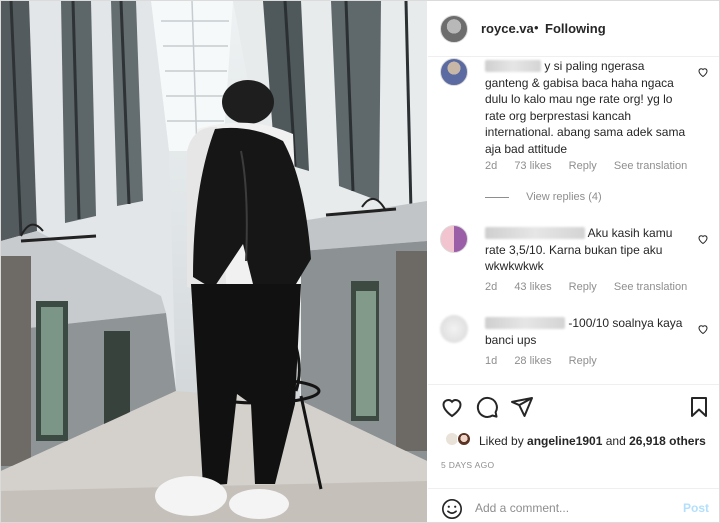 The image size is (720, 523). Describe the element at coordinates (497, 197) in the screenshot. I see `replies-line` at that location.